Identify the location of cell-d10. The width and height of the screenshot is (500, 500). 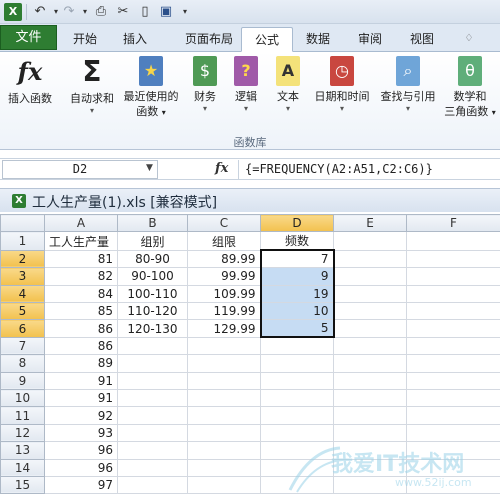
(297, 398).